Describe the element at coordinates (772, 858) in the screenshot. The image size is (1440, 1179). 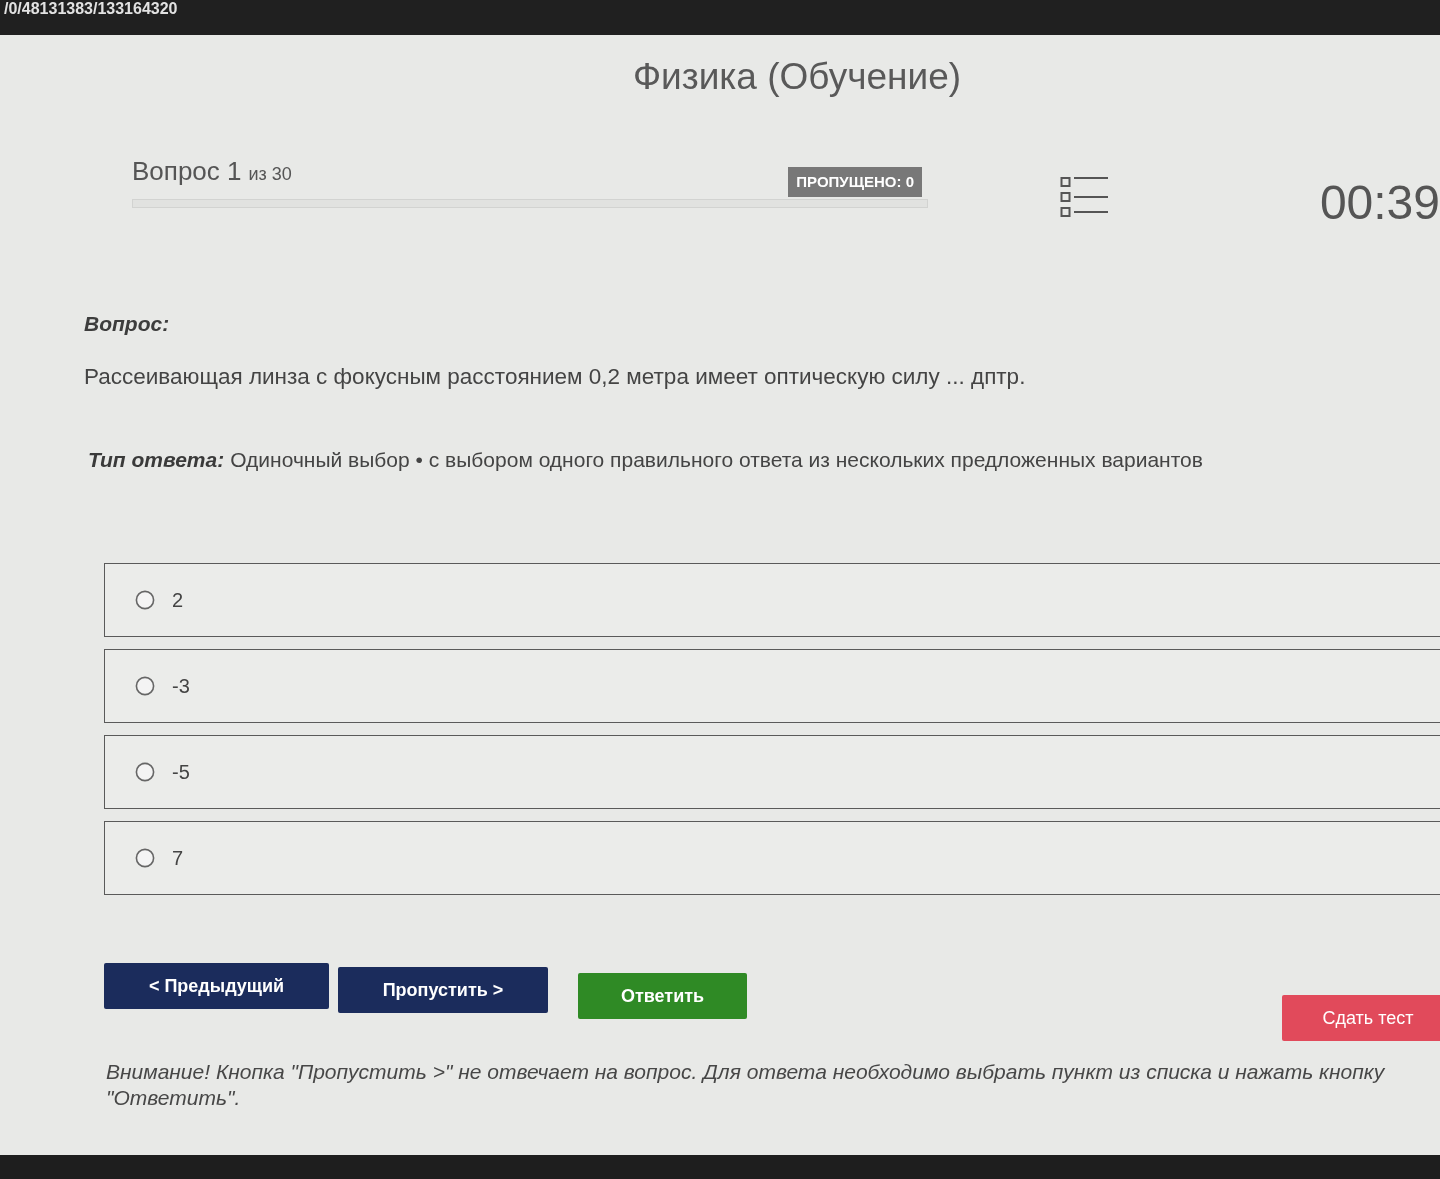
I see `answer-option: 7` at that location.